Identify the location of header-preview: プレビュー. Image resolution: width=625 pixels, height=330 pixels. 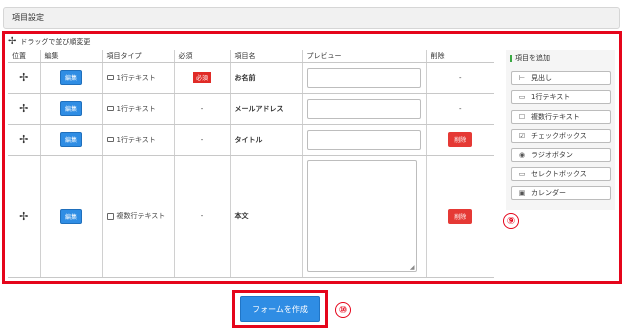
(364, 56).